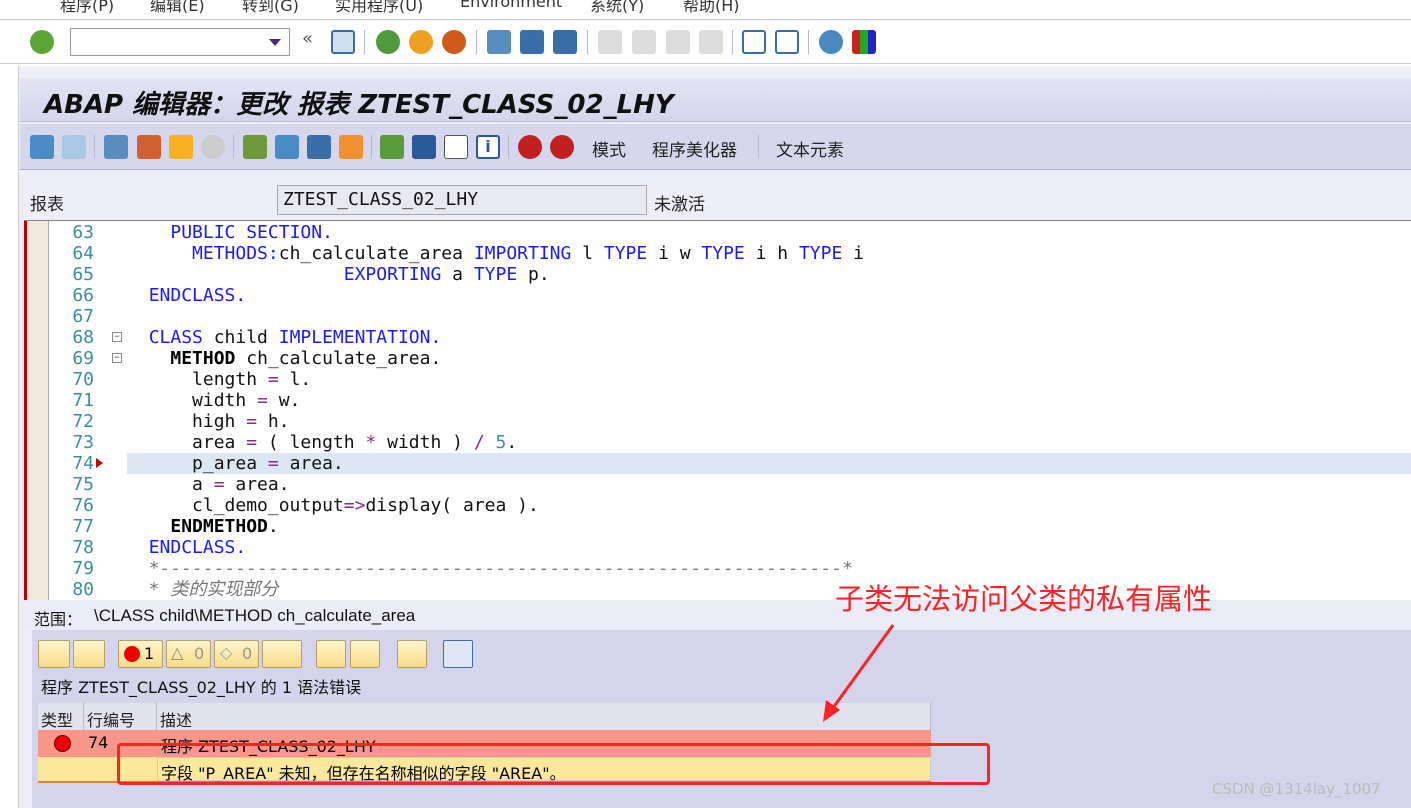  What do you see at coordinates (1296, 789) in the screenshot?
I see `watermark: CSDN @1314lay_1007` at bounding box center [1296, 789].